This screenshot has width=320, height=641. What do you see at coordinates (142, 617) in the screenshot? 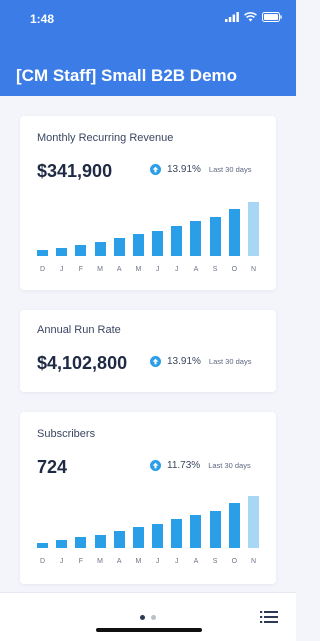
I see `page-dot-active` at bounding box center [142, 617].